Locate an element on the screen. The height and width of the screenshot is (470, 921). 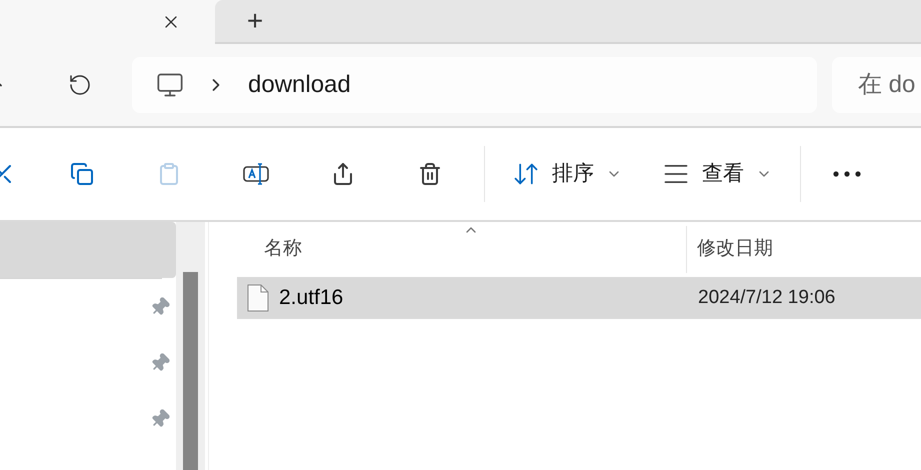
more-icon is located at coordinates (847, 174).